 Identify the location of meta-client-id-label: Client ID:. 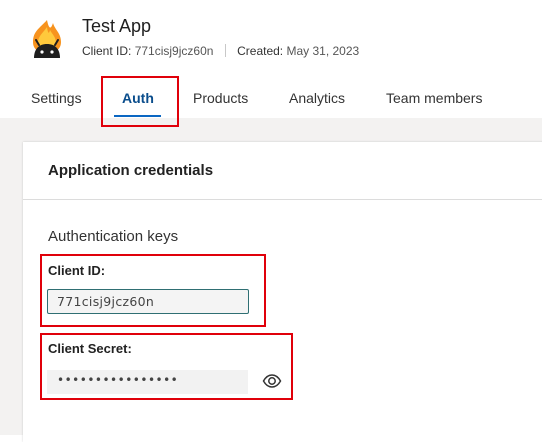
(107, 51).